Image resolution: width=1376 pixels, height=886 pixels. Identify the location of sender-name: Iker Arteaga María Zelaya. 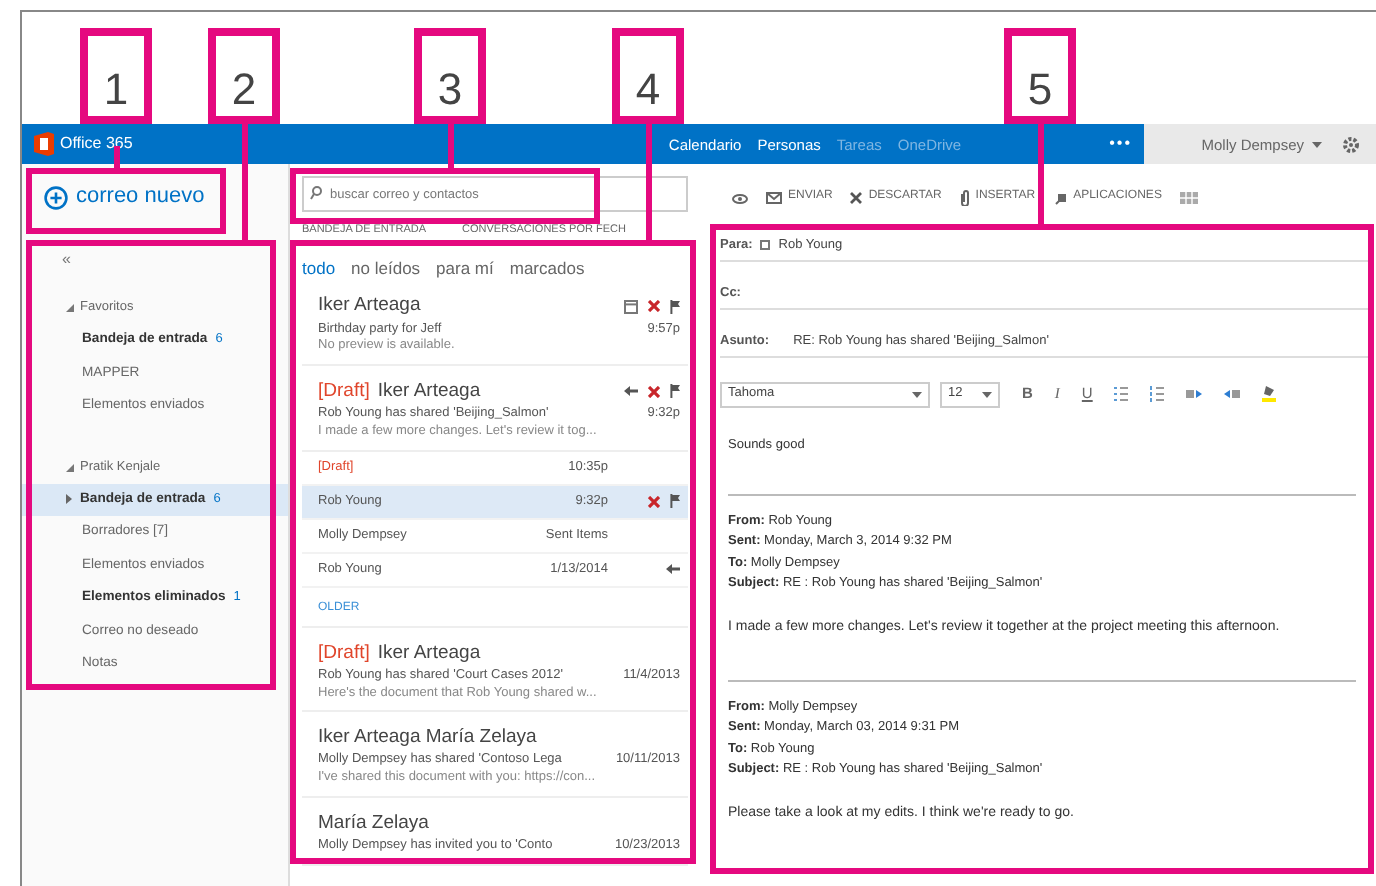
(428, 738).